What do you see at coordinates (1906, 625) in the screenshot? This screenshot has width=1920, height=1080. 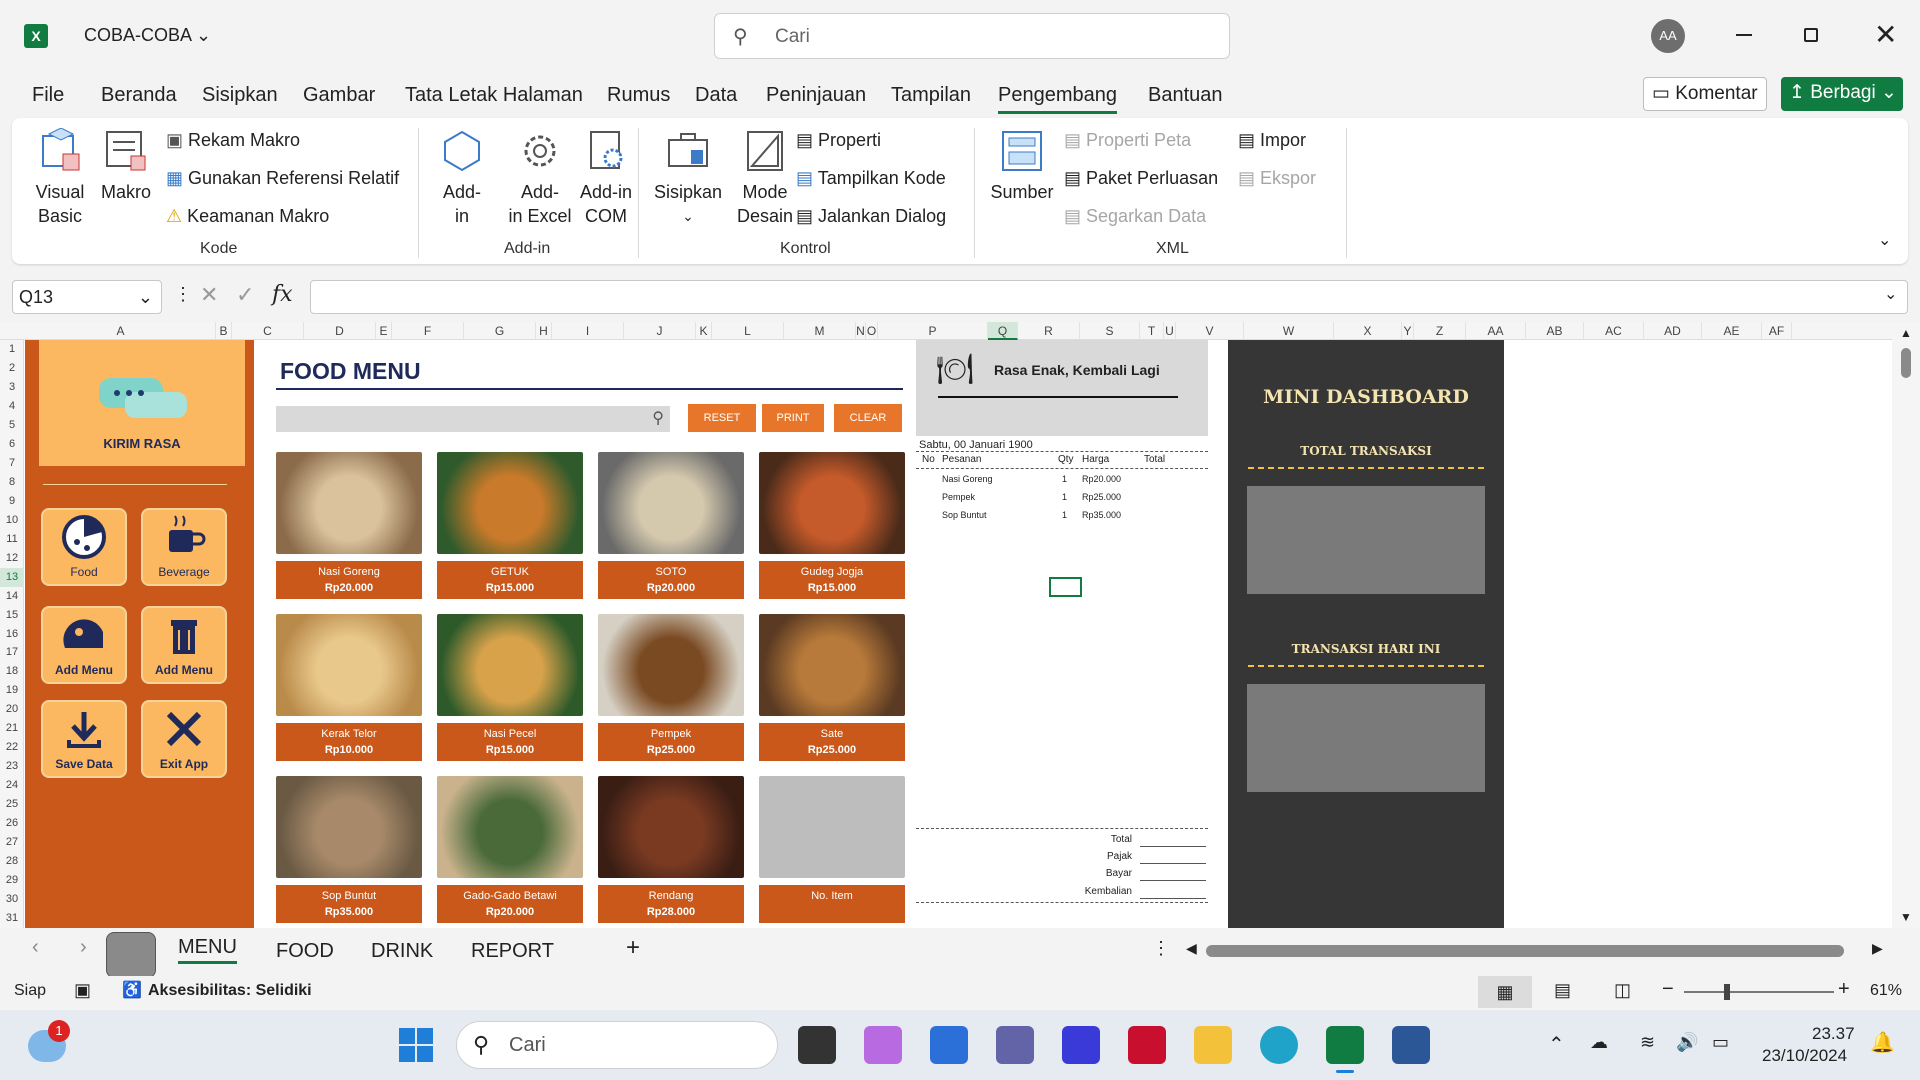 I see `vertical-scrollbar: ▲ ▼` at bounding box center [1906, 625].